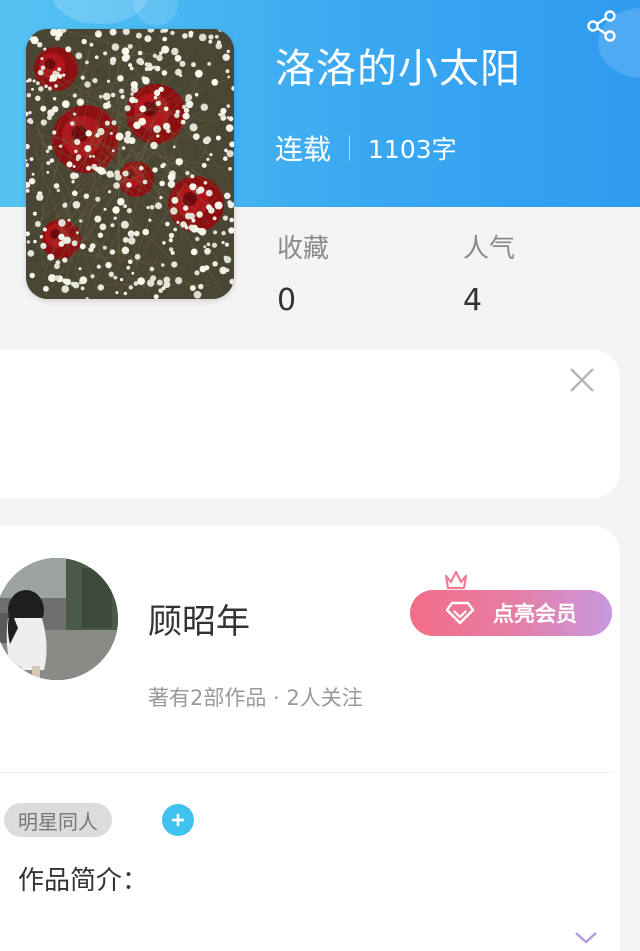 The image size is (640, 951). What do you see at coordinates (156, 13) in the screenshot?
I see `decor-bubble` at bounding box center [156, 13].